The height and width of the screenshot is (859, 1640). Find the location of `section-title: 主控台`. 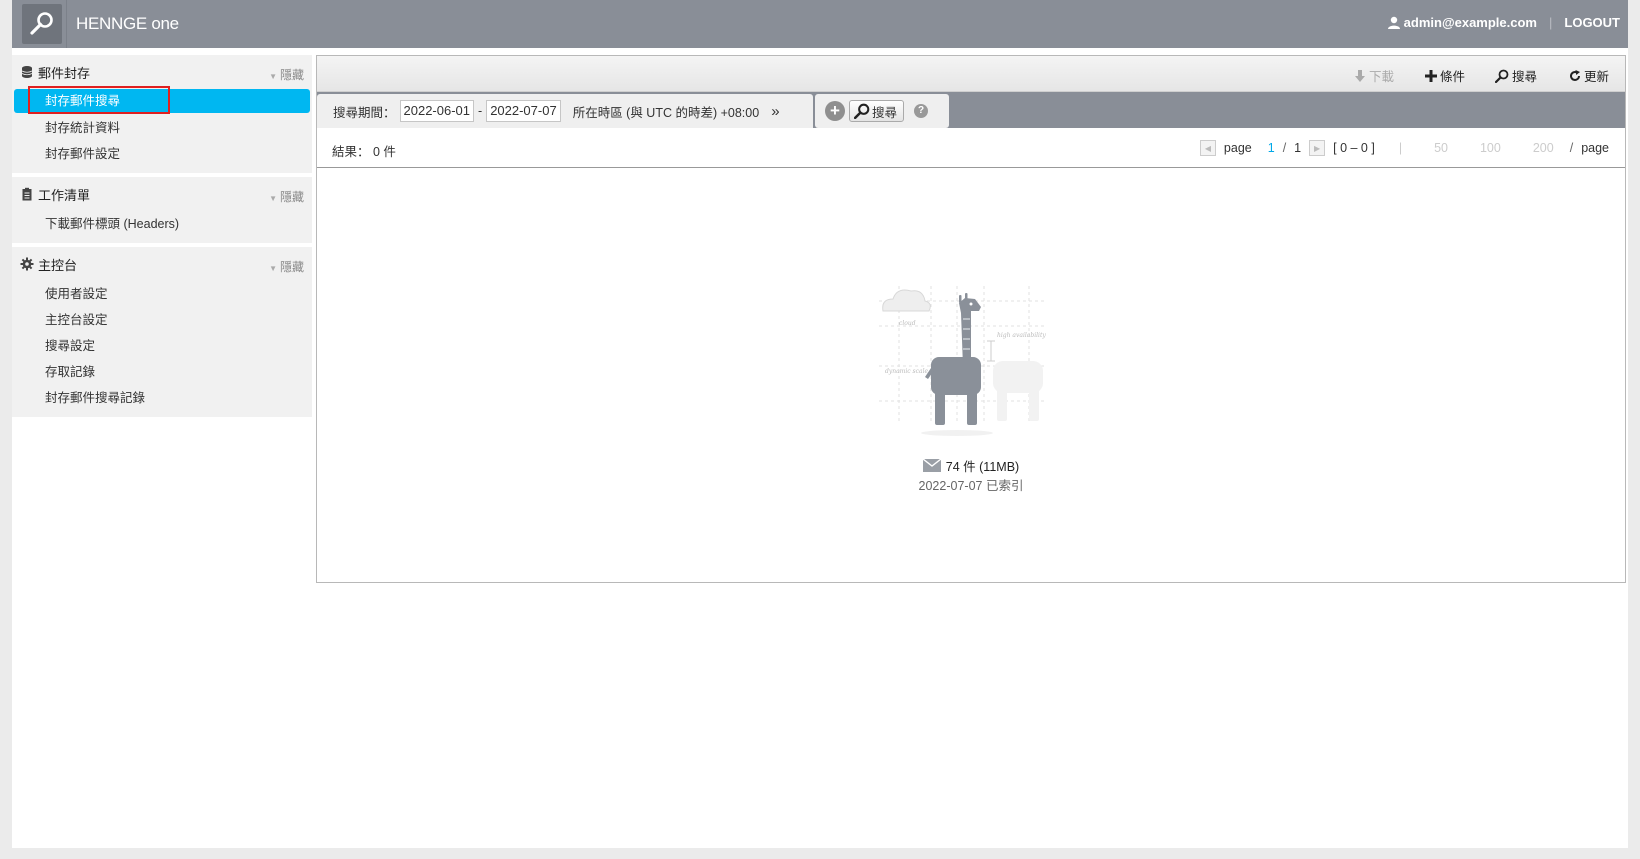

section-title: 主控台 is located at coordinates (58, 265).